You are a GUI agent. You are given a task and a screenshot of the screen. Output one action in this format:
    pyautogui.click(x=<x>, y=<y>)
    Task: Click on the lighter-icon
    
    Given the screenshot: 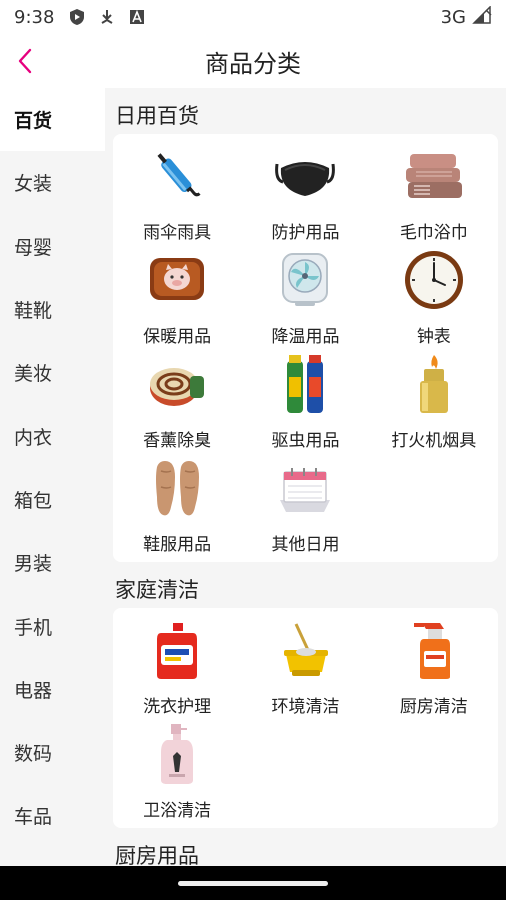 What is the action you would take?
    pyautogui.click(x=434, y=384)
    